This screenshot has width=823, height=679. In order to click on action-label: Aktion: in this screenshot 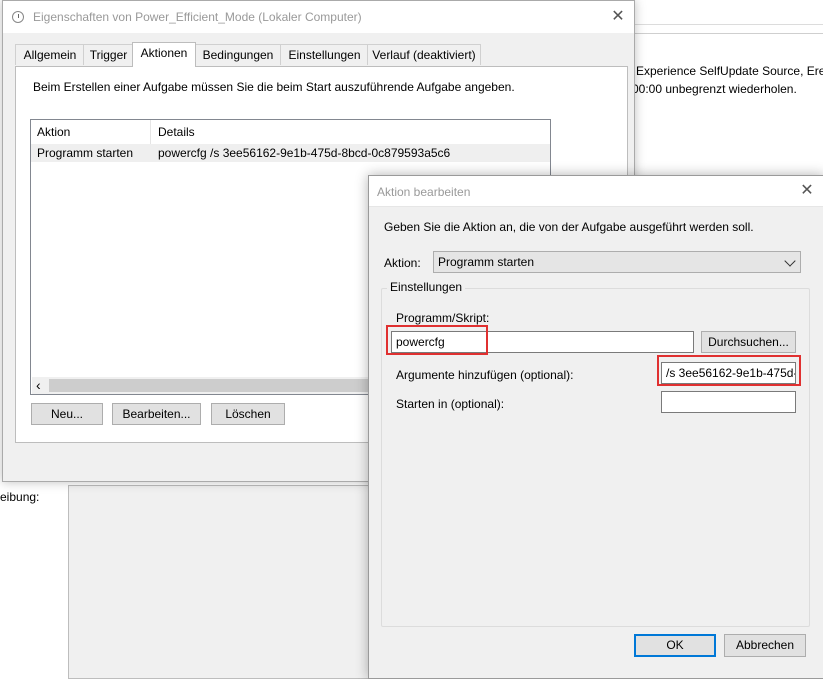, I will do `click(402, 263)`.